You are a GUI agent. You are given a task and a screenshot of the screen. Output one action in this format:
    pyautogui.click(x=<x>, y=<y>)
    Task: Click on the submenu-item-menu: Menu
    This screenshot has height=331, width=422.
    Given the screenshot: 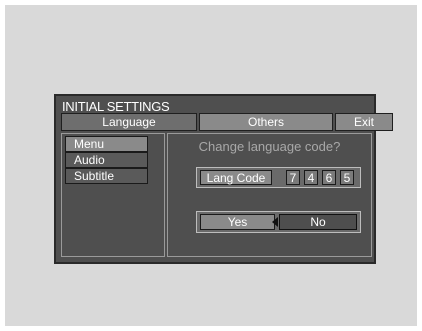 What is the action you would take?
    pyautogui.click(x=106, y=144)
    